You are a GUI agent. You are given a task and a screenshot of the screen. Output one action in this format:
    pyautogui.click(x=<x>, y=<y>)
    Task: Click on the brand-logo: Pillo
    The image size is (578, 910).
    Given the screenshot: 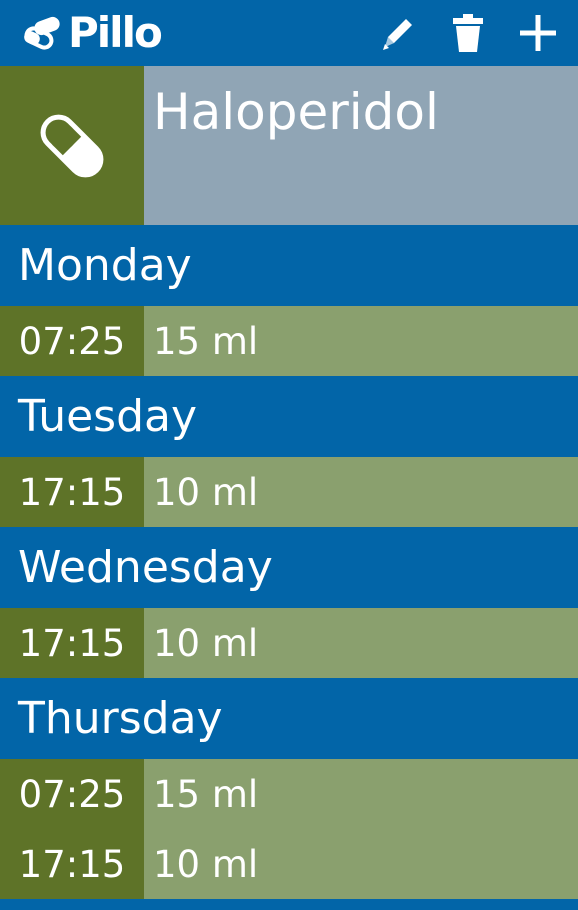 What is the action you would take?
    pyautogui.click(x=92, y=32)
    